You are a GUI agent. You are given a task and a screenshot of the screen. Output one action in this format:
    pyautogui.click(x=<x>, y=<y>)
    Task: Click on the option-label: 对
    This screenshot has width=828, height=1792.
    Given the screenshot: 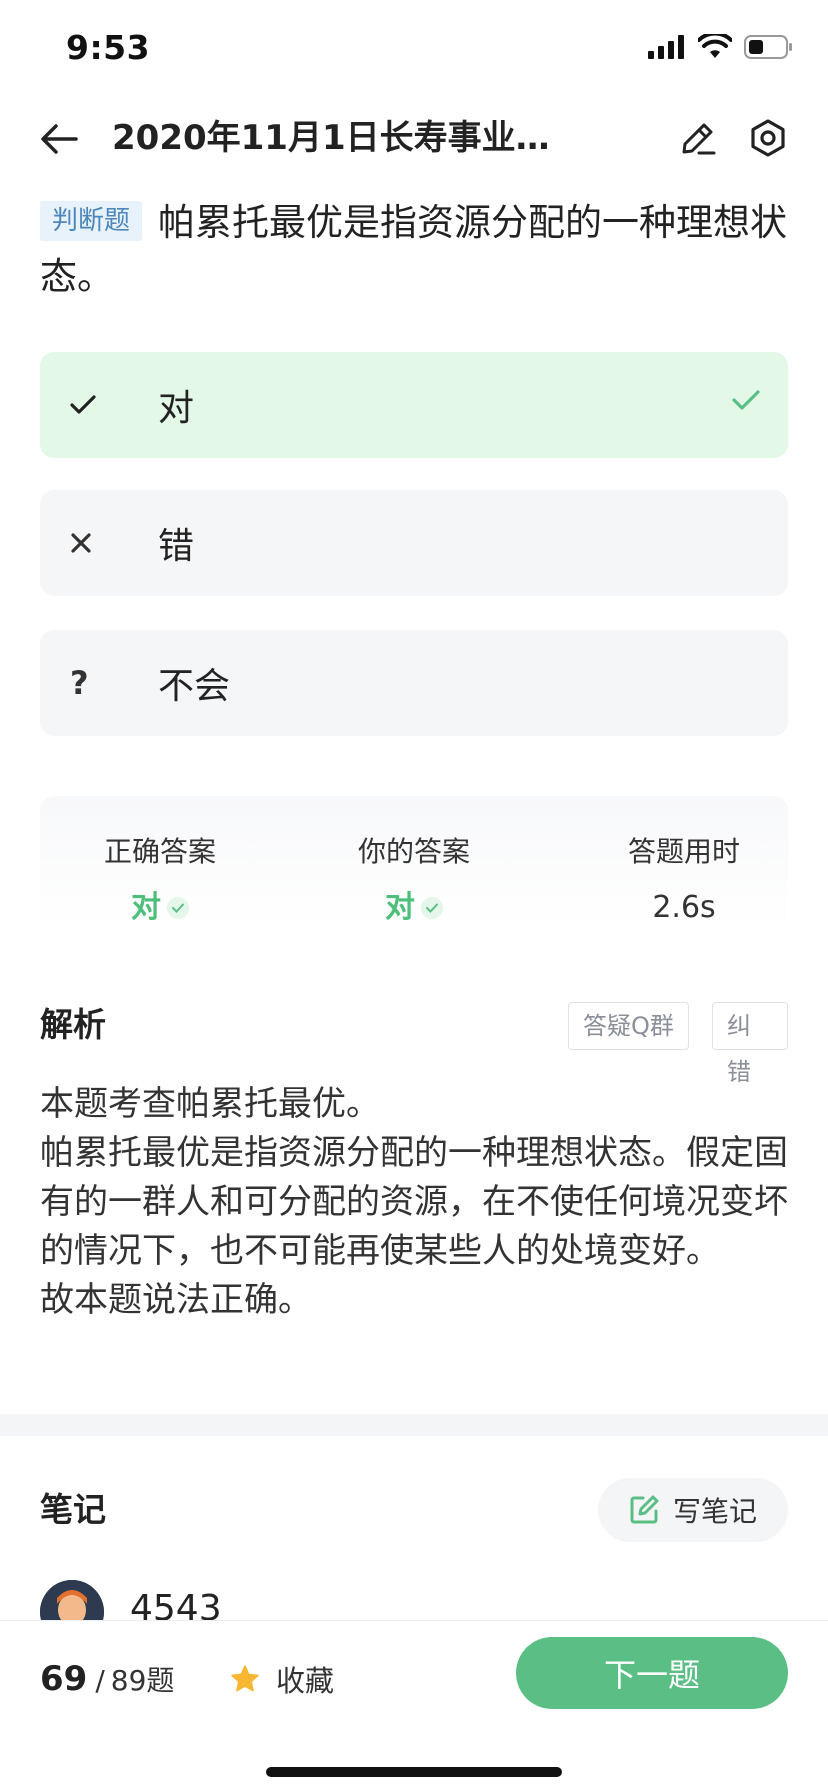 What is the action you would take?
    pyautogui.click(x=176, y=408)
    